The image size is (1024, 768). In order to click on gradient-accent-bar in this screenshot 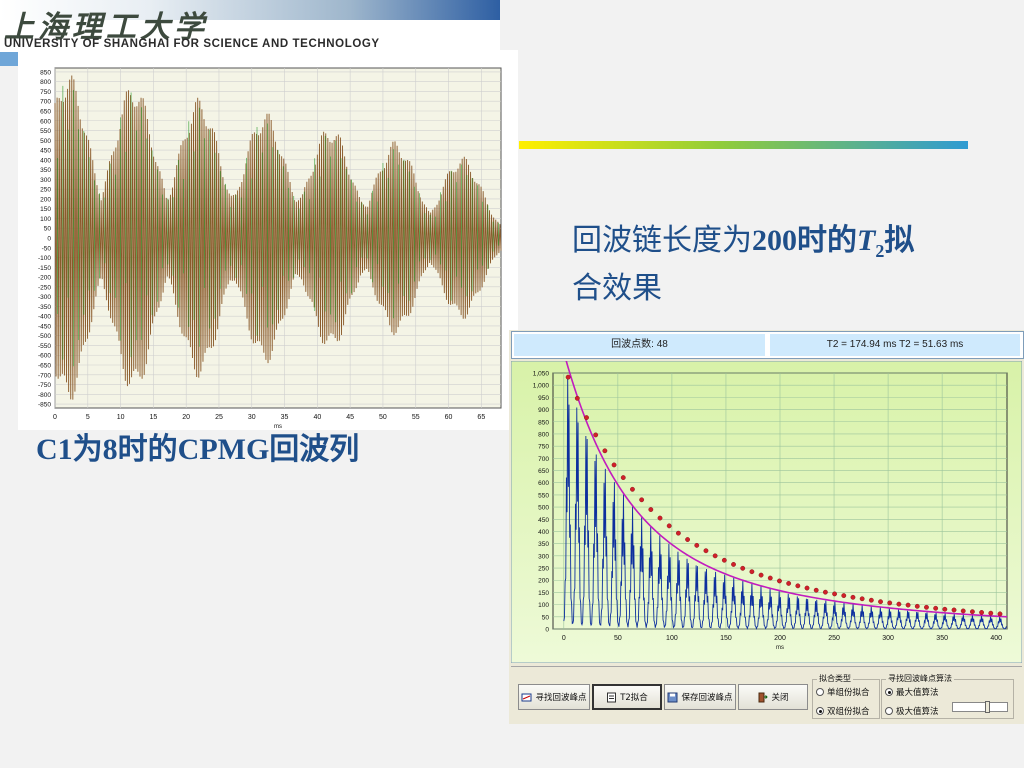, I will do `click(743, 145)`.